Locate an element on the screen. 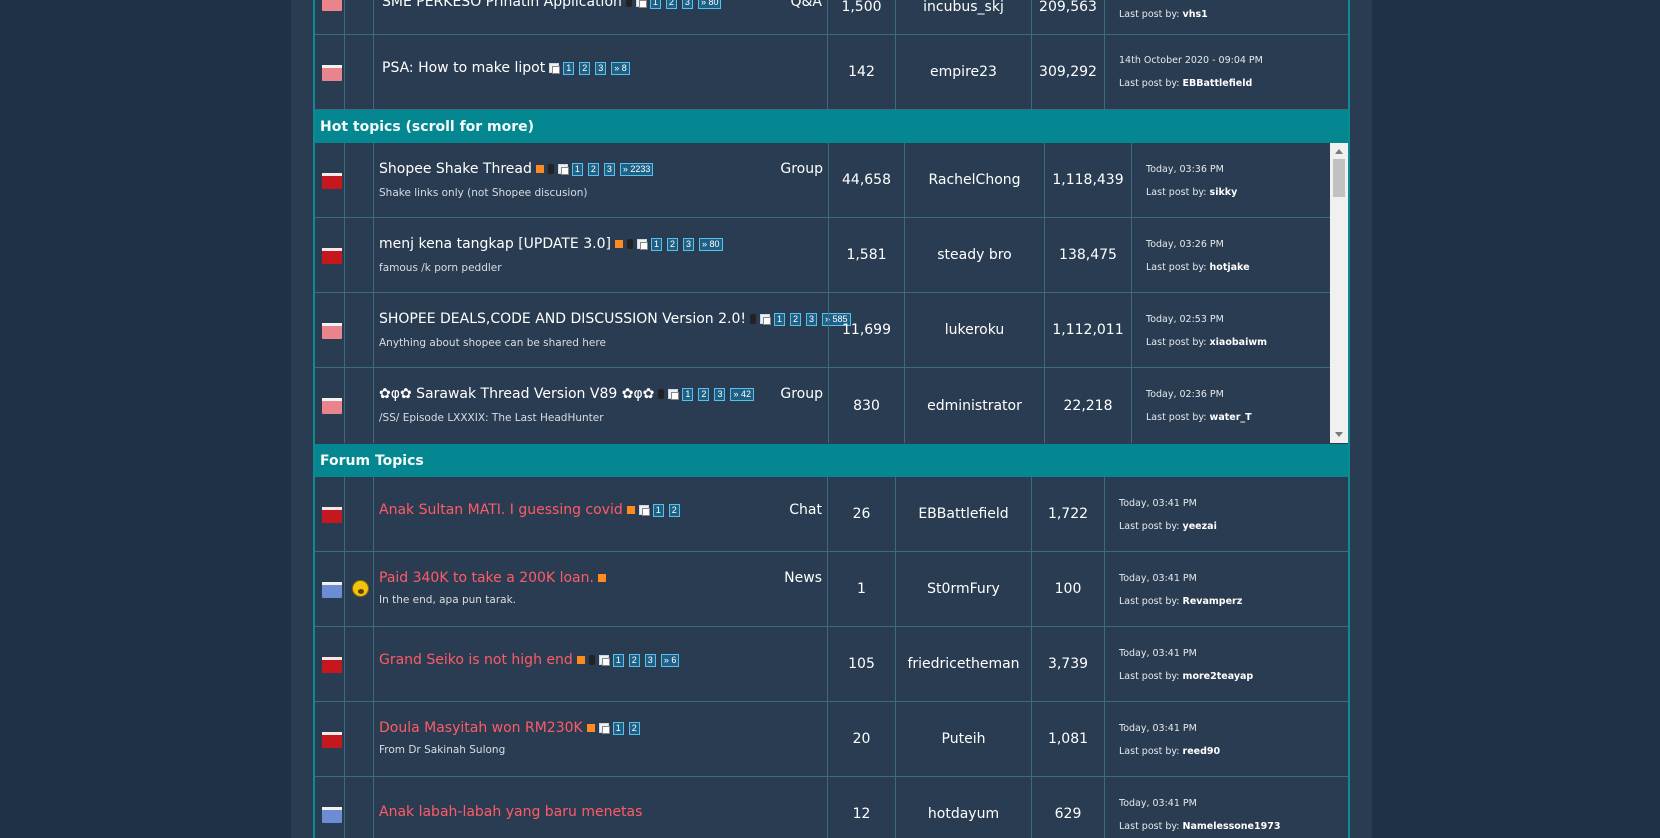 The height and width of the screenshot is (838, 1660). last-poster-link: hotjake is located at coordinates (1230, 267).